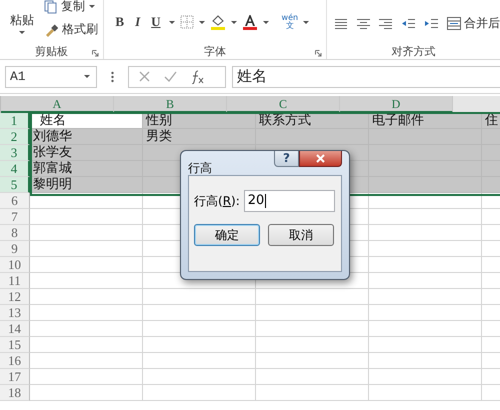 This screenshot has width=500, height=410. What do you see at coordinates (15, 153) in the screenshot?
I see `row-header: 3` at bounding box center [15, 153].